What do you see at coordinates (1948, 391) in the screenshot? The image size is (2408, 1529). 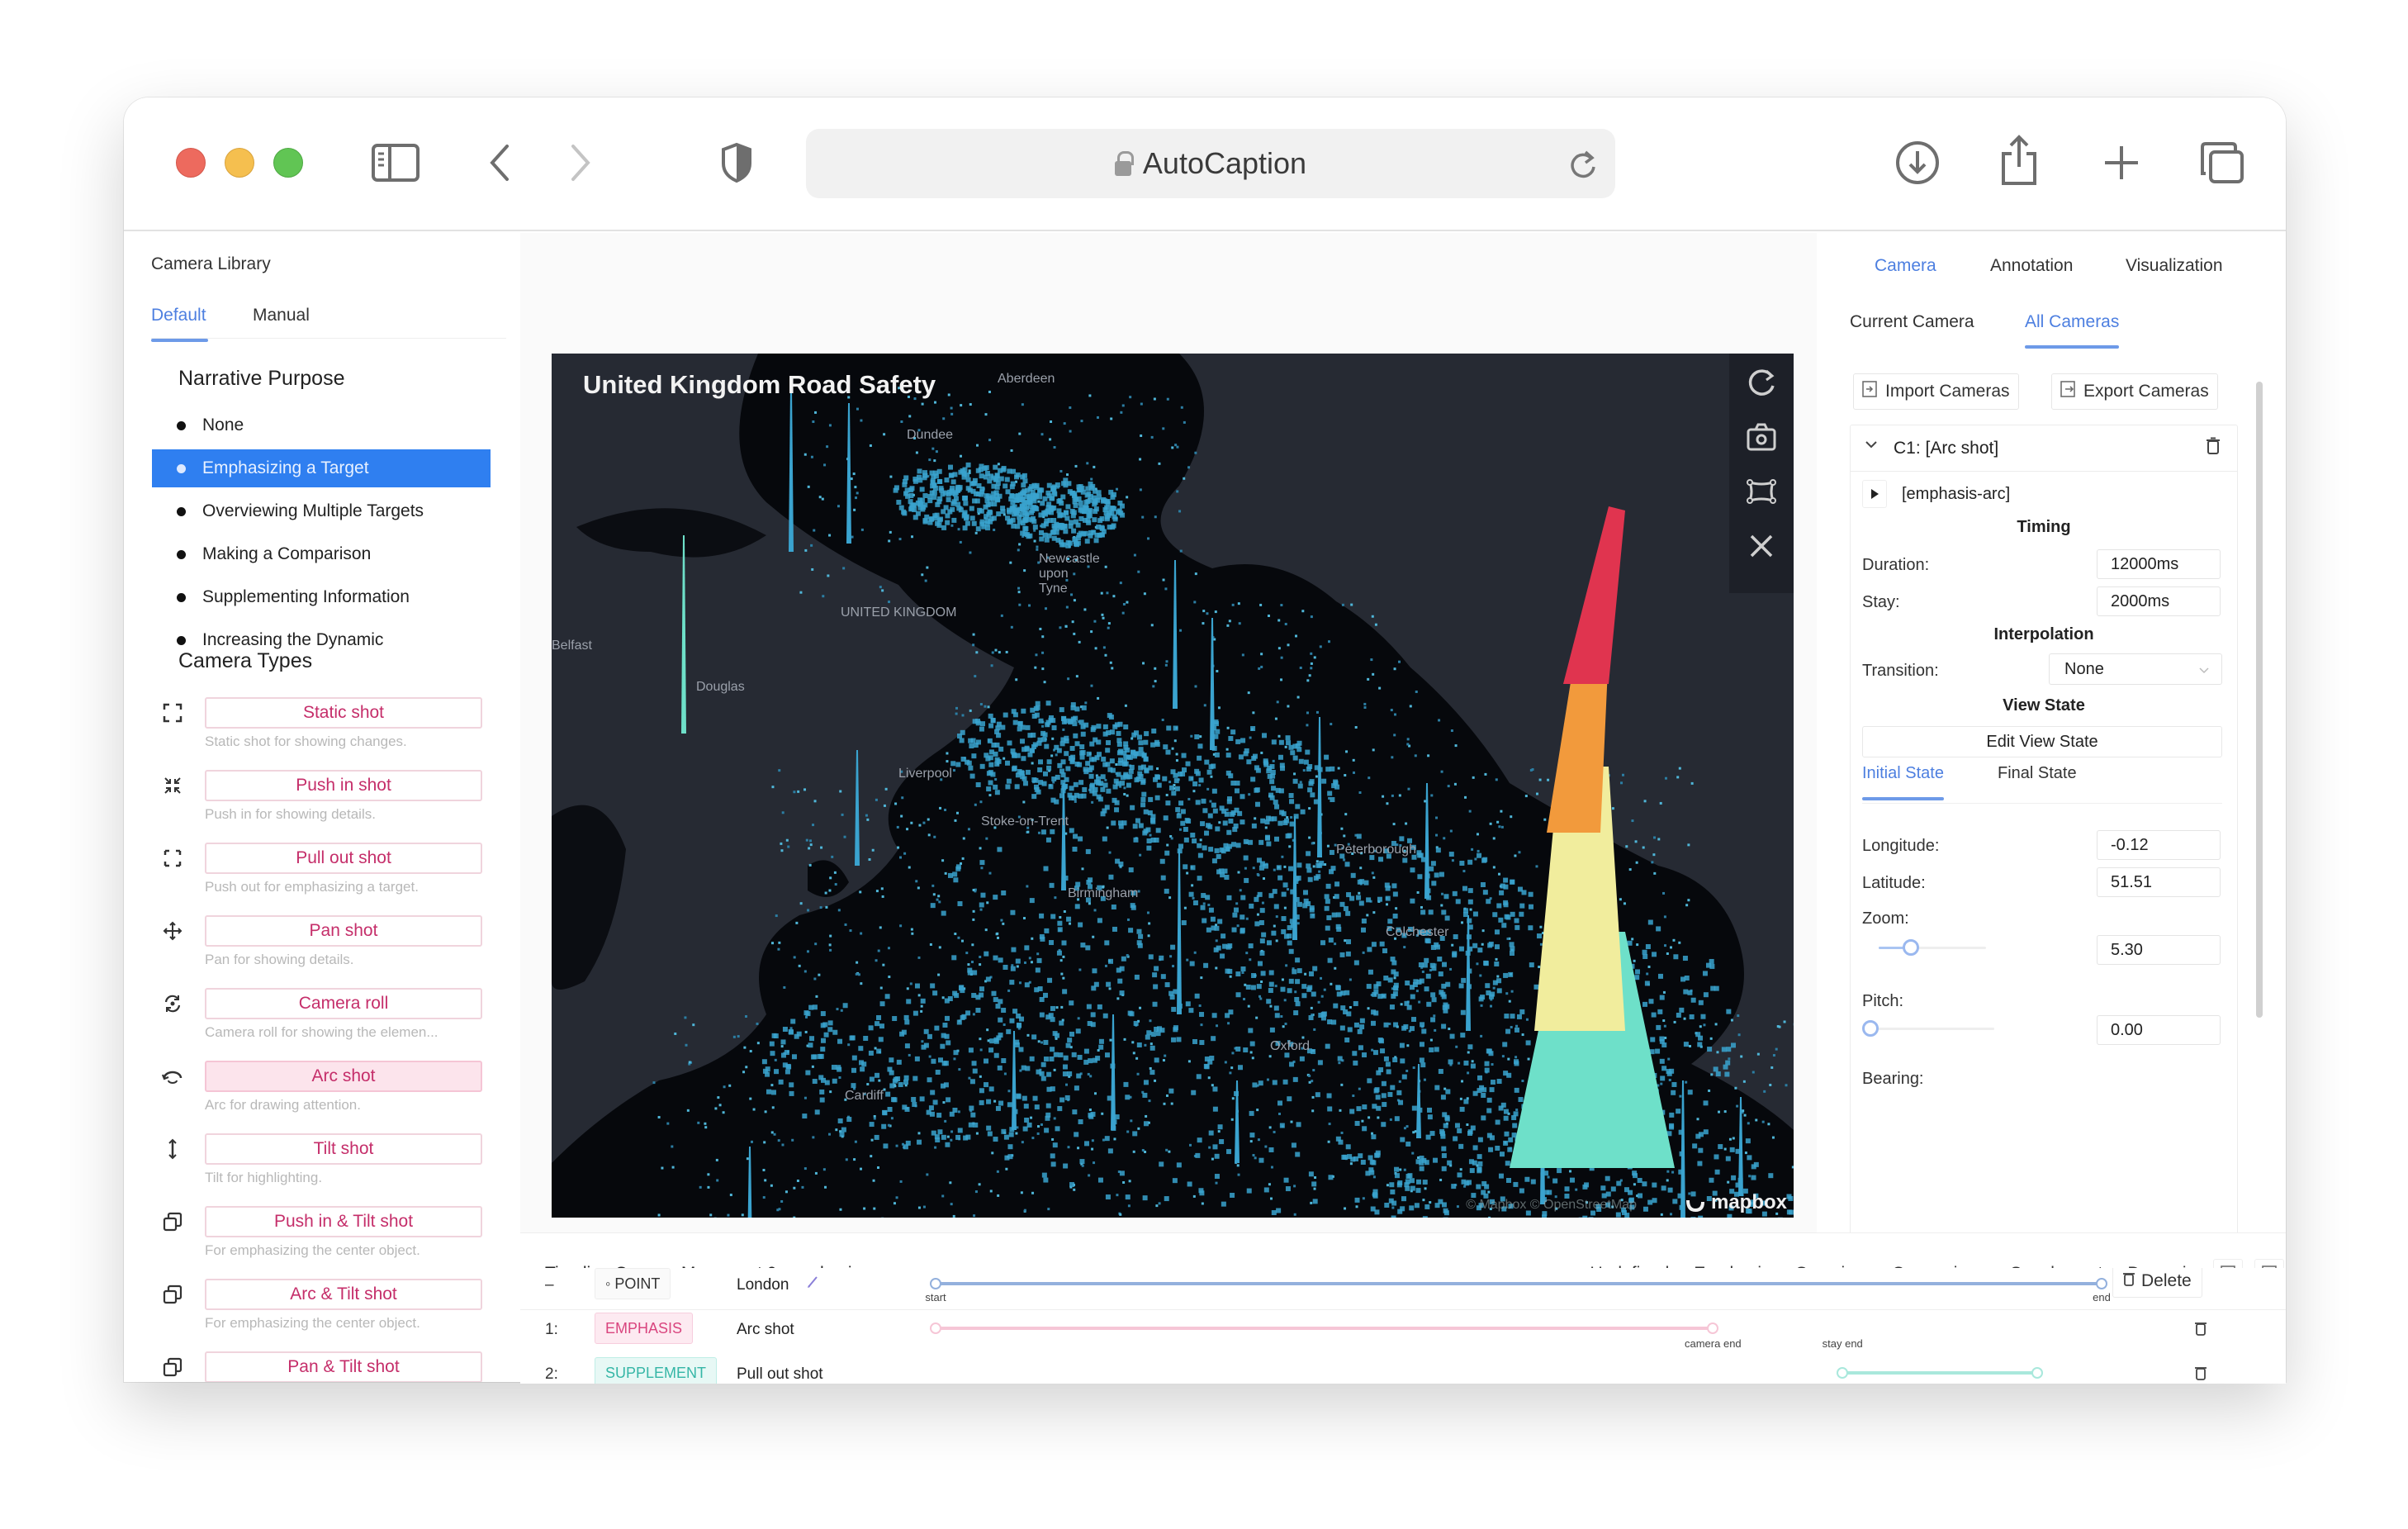 I see `import-cameras-label: Import Cameras` at bounding box center [1948, 391].